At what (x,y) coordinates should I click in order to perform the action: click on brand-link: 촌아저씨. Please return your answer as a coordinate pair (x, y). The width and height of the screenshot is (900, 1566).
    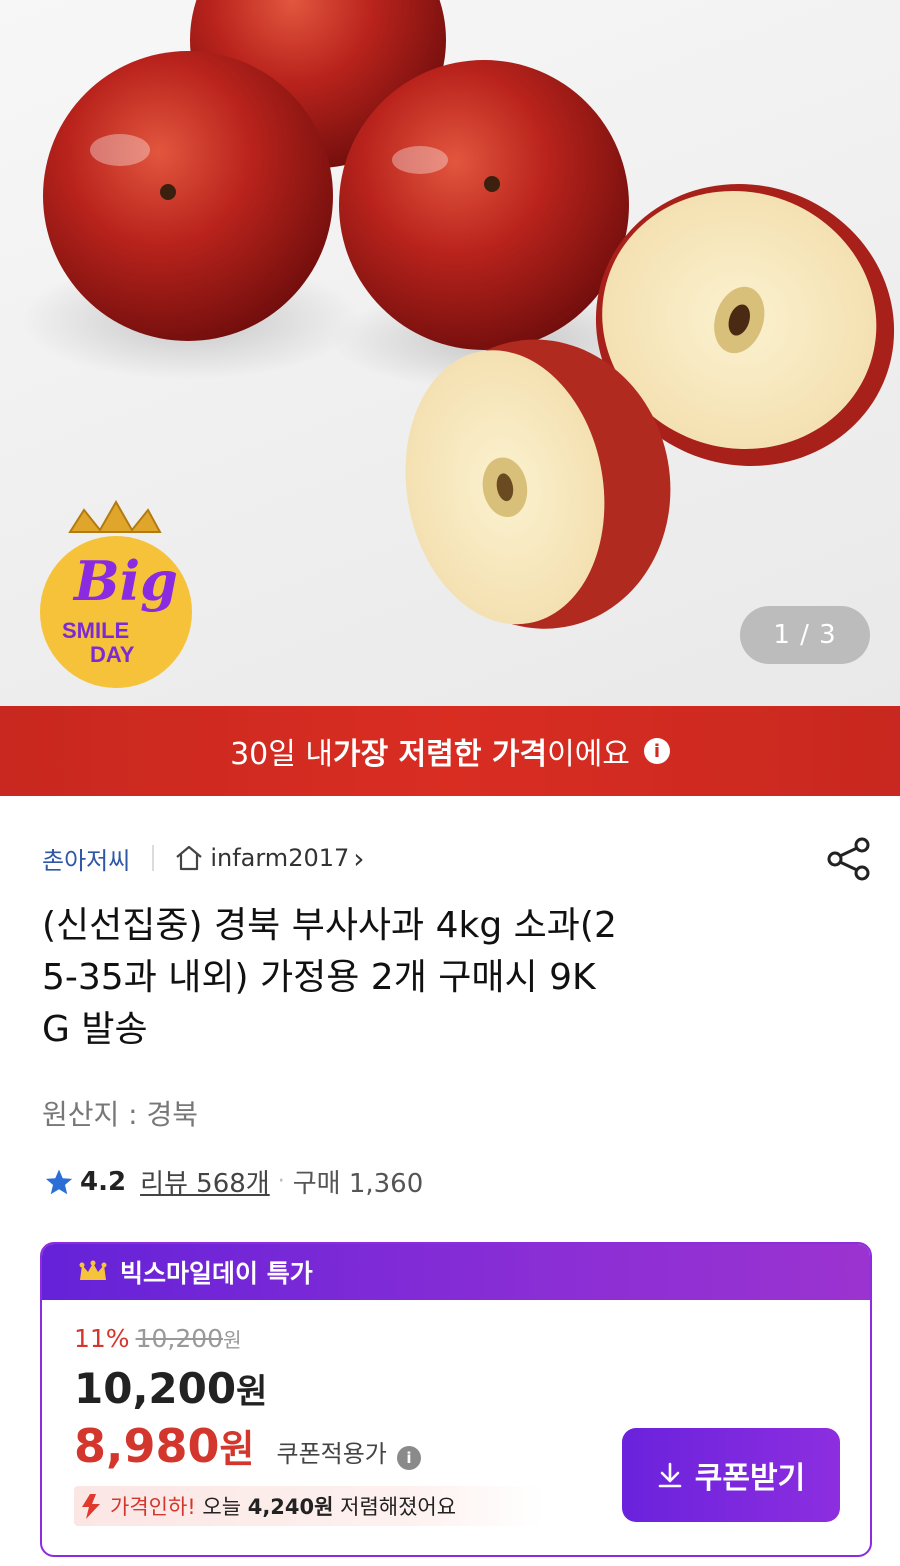
    Looking at the image, I should click on (86, 858).